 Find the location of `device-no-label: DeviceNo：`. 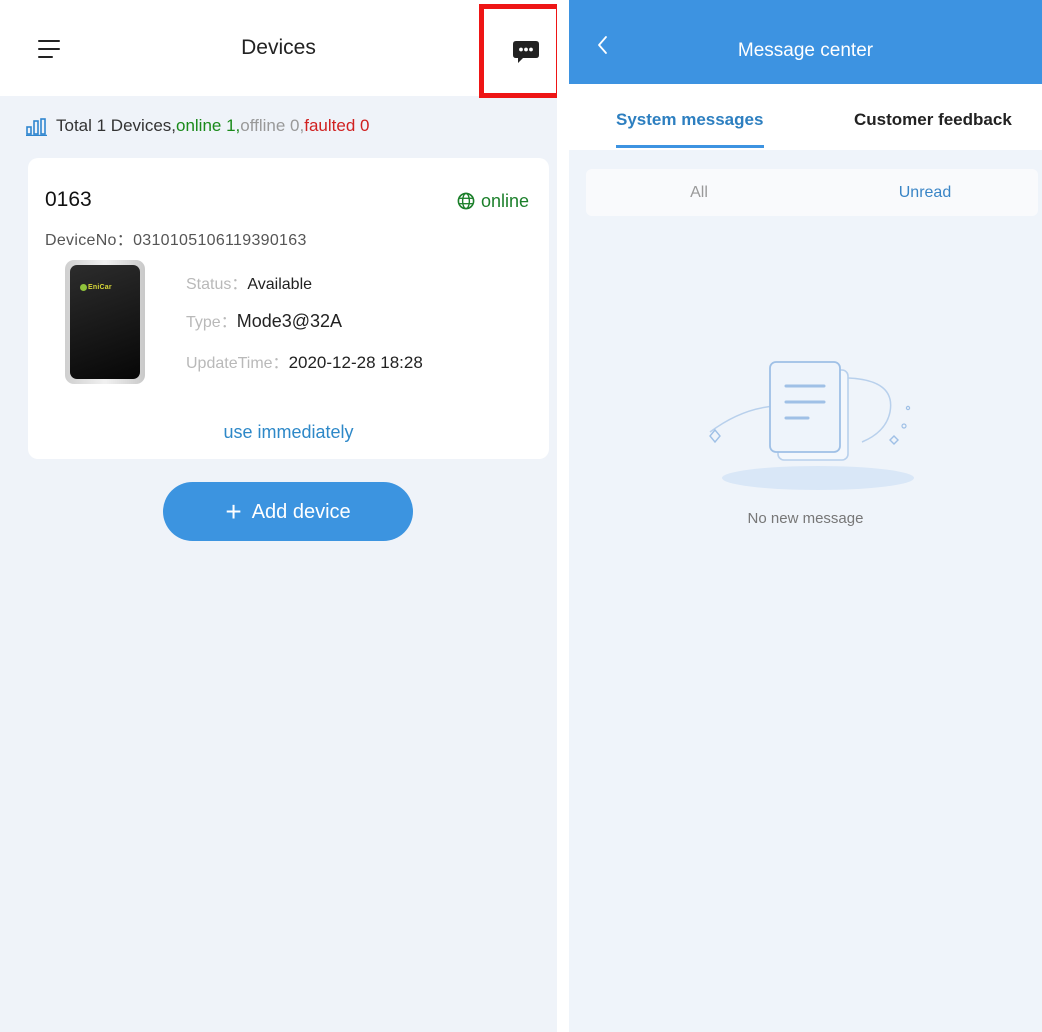

device-no-label: DeviceNo： is located at coordinates (89, 240).